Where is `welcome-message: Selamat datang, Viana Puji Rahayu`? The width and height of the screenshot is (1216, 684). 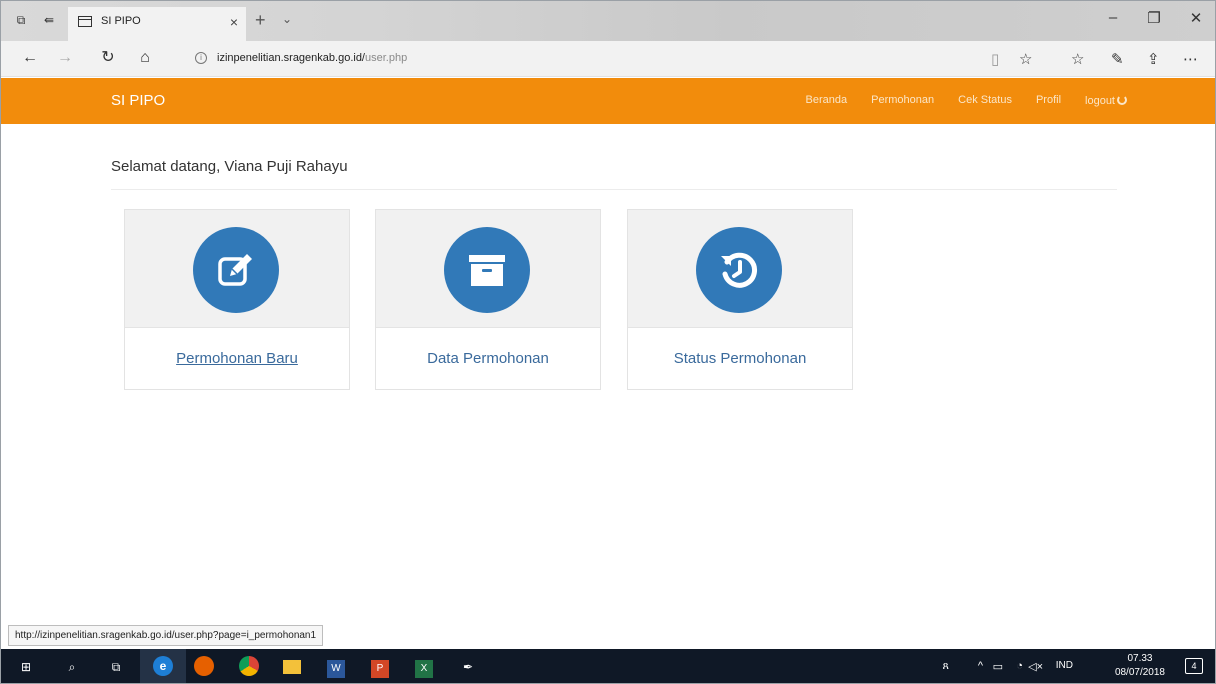
welcome-message: Selamat datang, Viana Puji Rahayu is located at coordinates (229, 166).